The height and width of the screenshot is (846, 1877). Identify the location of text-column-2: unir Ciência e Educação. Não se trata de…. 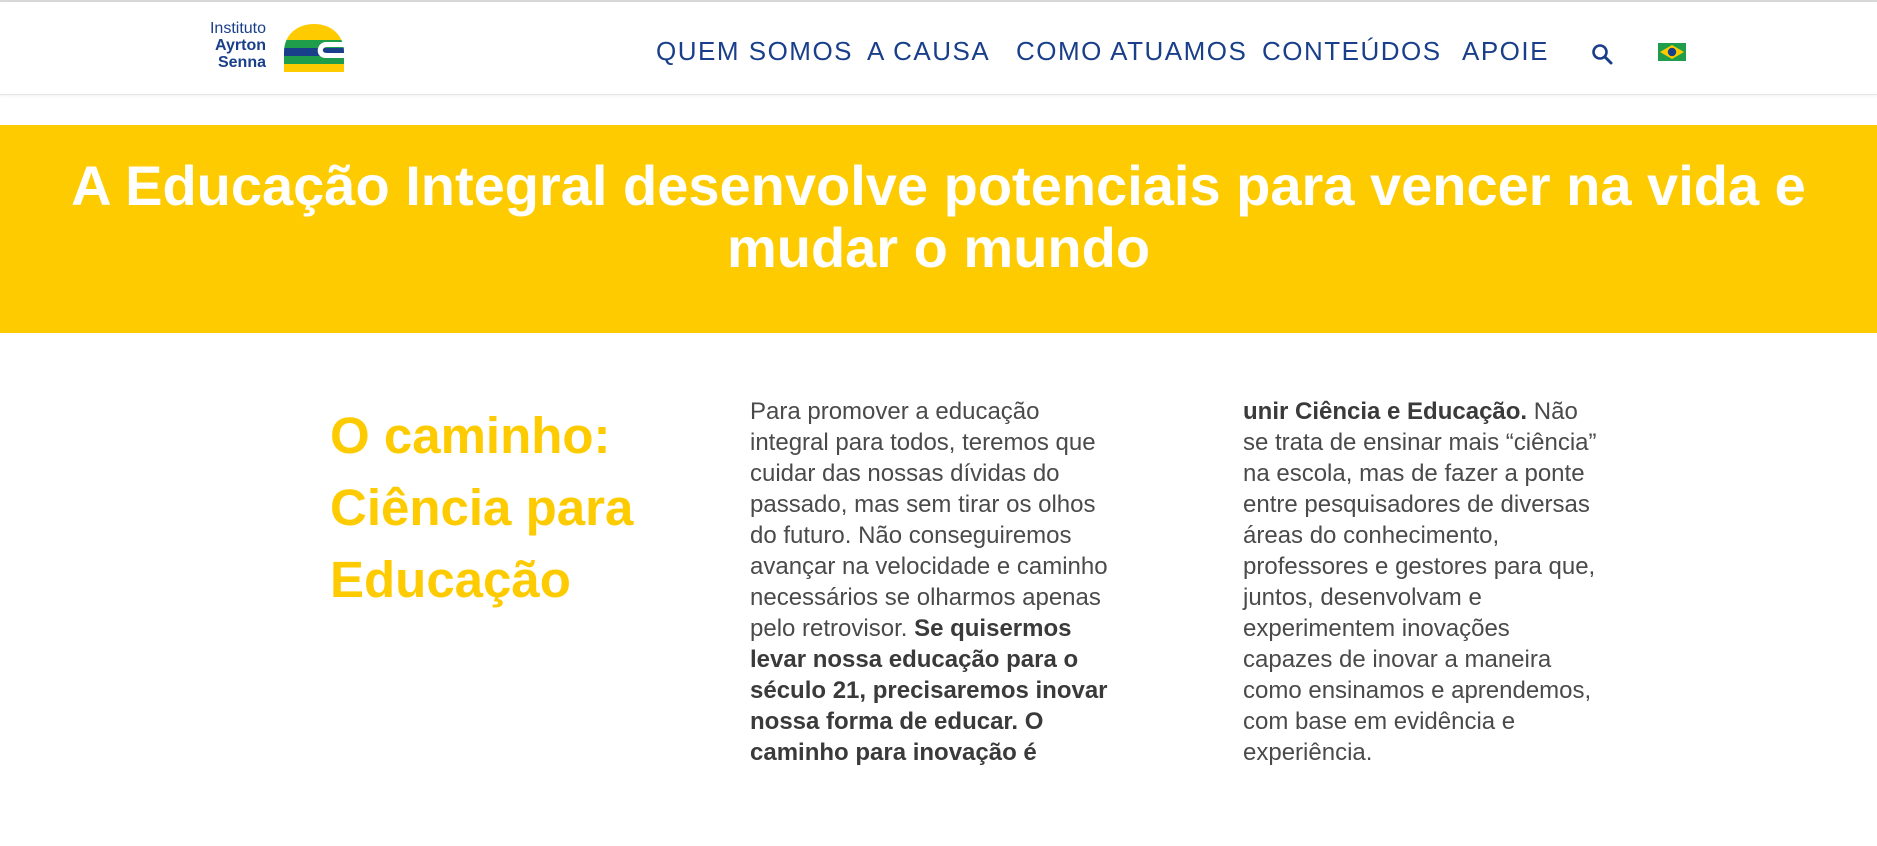
(1423, 582).